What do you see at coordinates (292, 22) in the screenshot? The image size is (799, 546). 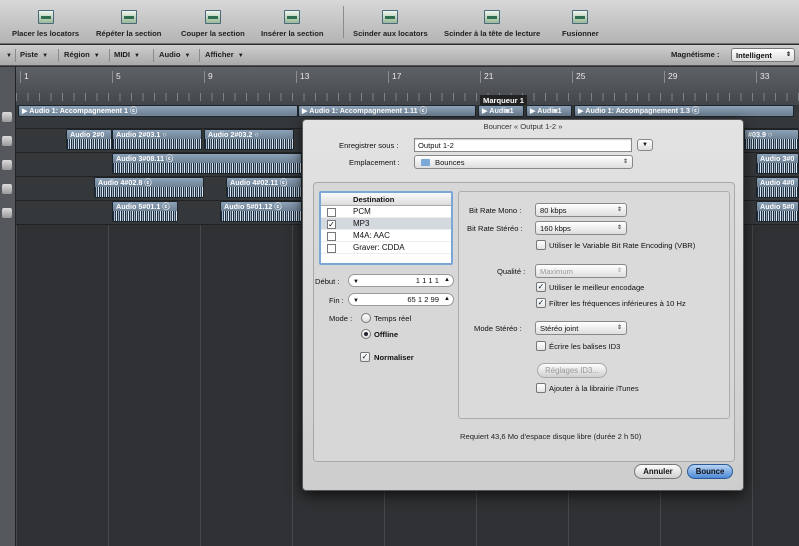 I see `insert-section-button: Insérer la section` at bounding box center [292, 22].